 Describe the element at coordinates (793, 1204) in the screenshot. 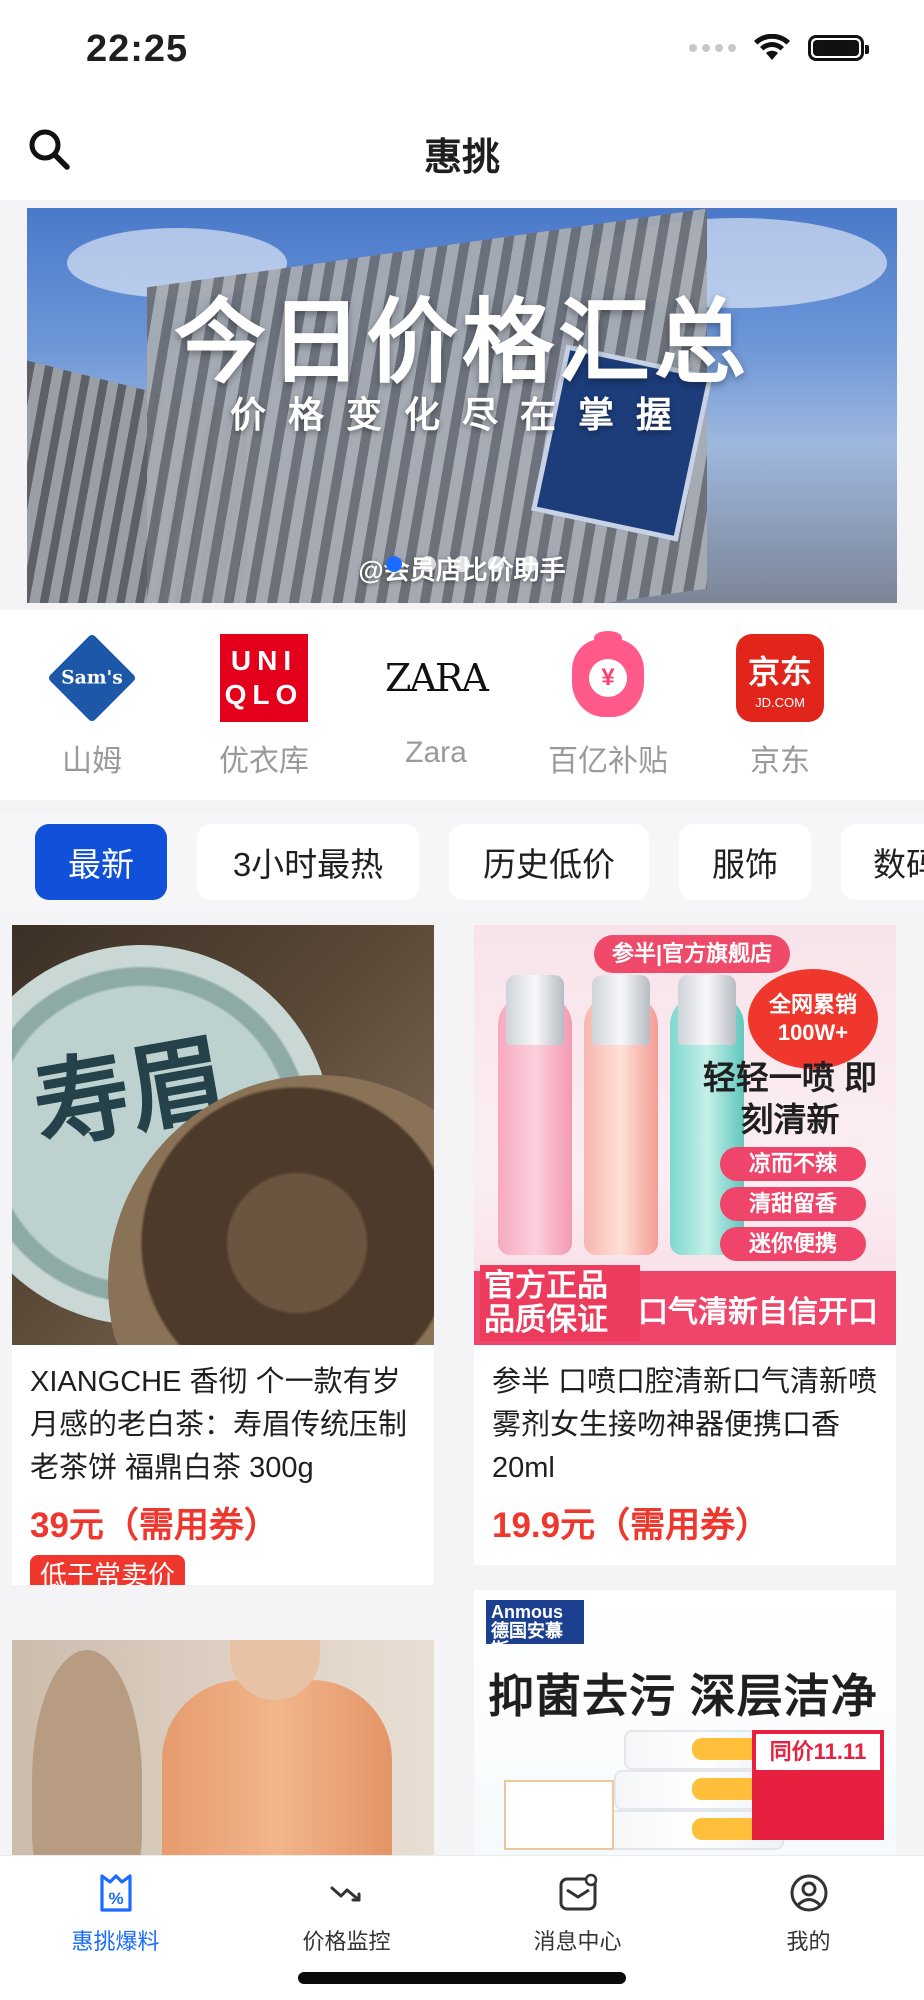

I see `feature-pill: 清甜留香` at that location.